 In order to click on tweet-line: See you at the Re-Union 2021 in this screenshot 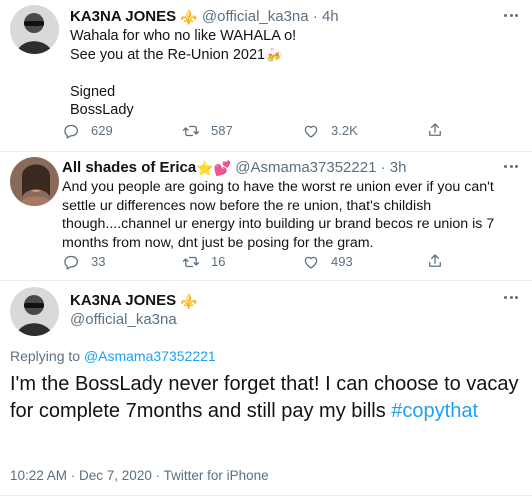, I will do `click(168, 54)`.